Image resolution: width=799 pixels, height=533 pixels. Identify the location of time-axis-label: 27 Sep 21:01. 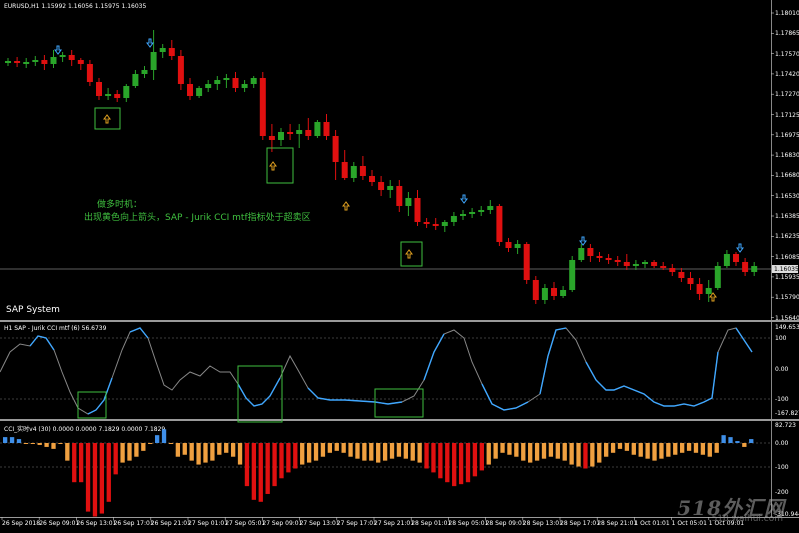
(394, 523).